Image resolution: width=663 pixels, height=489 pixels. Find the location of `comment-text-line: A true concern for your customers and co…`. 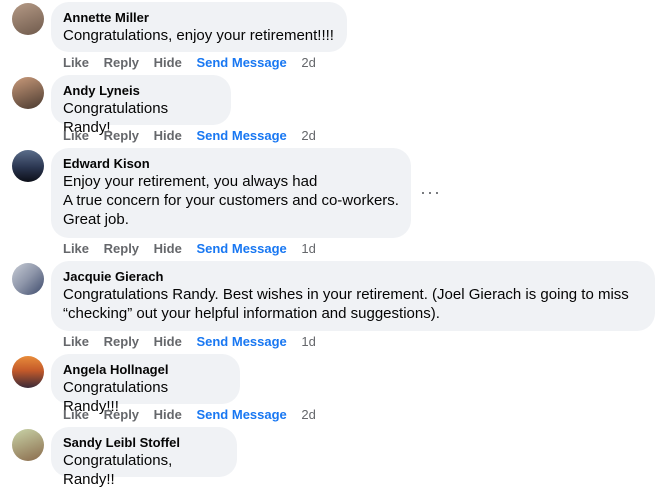

comment-text-line: A true concern for your customers and co… is located at coordinates (231, 200).